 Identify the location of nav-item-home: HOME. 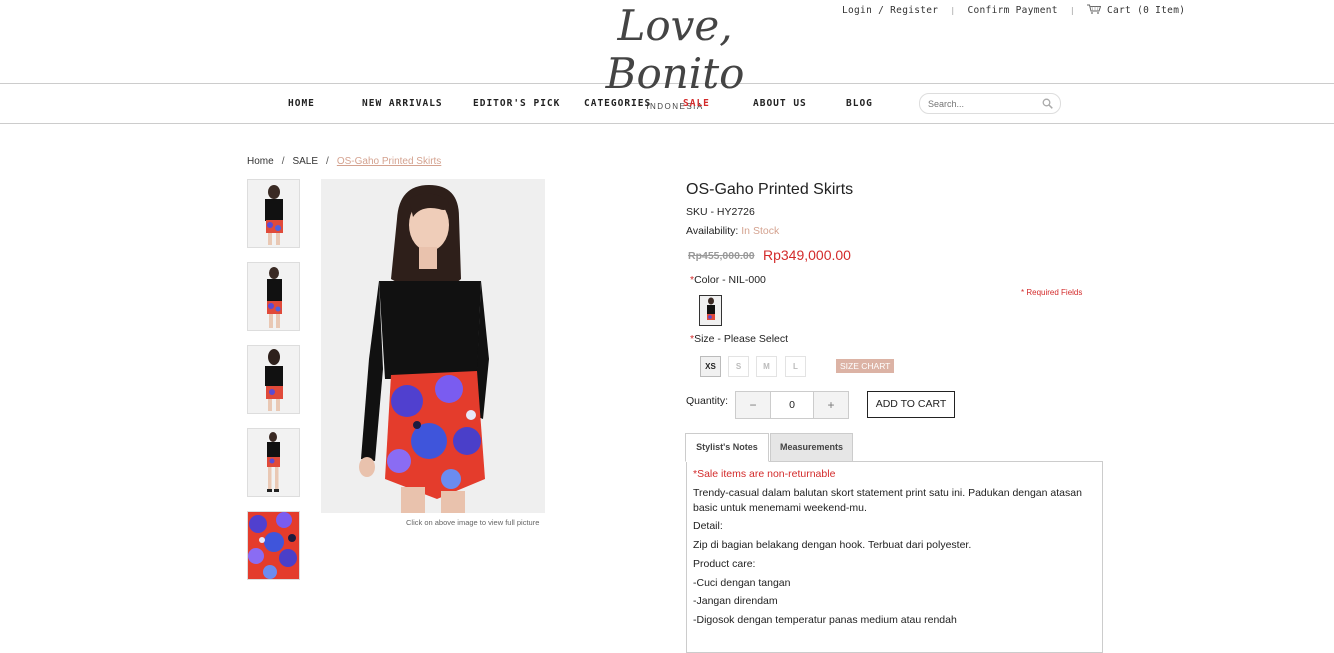
(301, 103).